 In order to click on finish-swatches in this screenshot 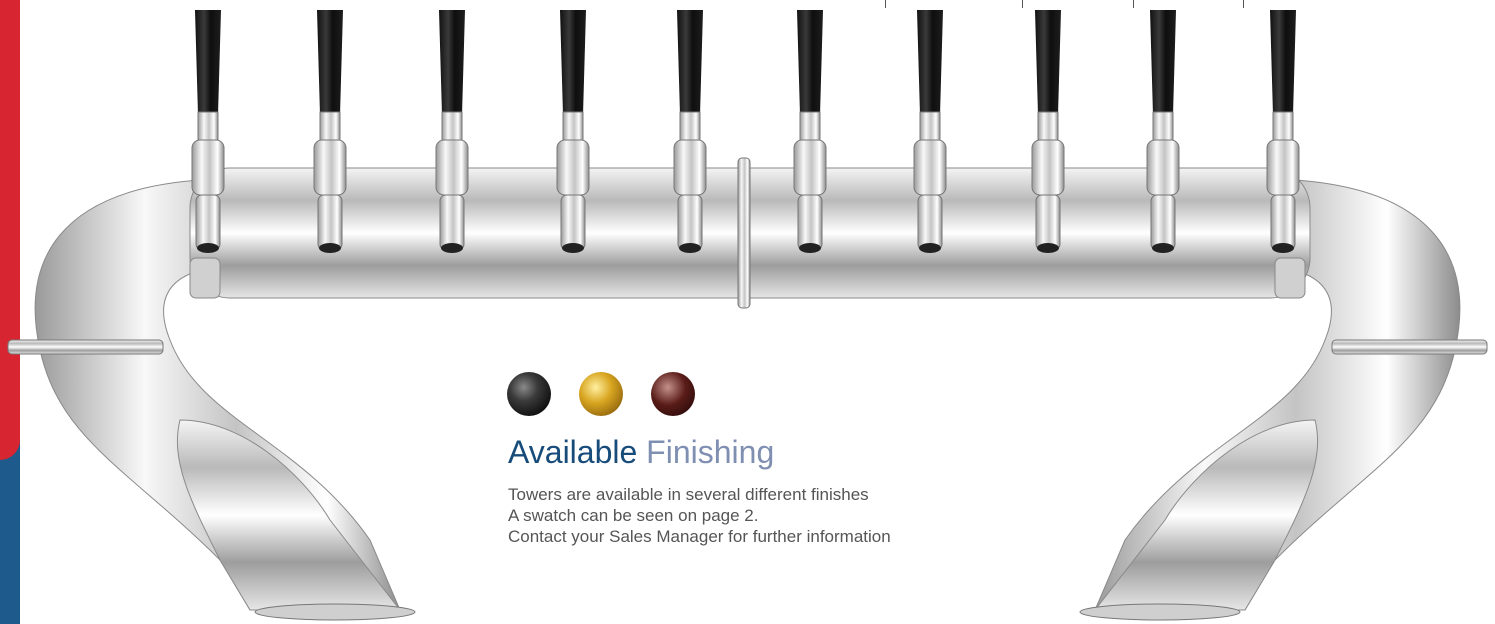, I will do `click(607, 395)`.